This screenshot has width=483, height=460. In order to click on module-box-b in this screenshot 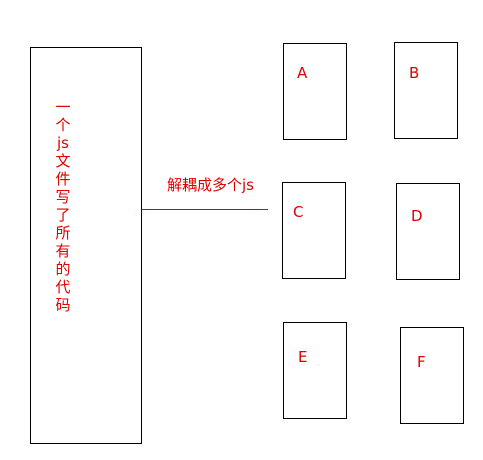, I will do `click(426, 90)`.